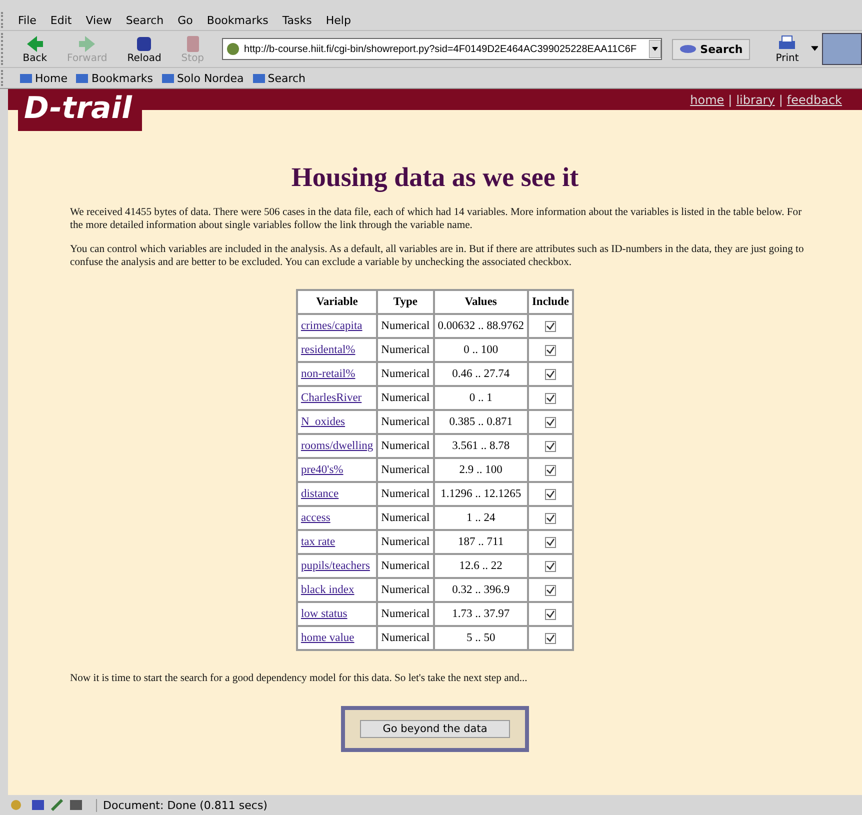  I want to click on menu-item: Search, so click(144, 20).